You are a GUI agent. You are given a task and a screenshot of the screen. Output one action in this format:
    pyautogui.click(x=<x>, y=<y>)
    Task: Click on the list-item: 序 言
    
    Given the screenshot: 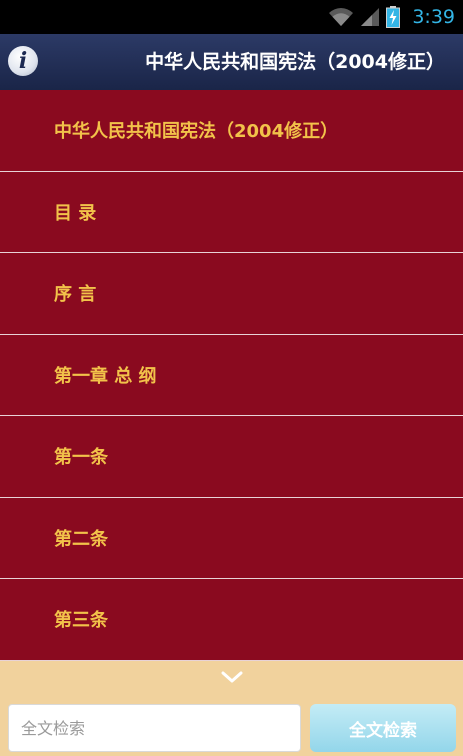 What is the action you would take?
    pyautogui.click(x=231, y=294)
    